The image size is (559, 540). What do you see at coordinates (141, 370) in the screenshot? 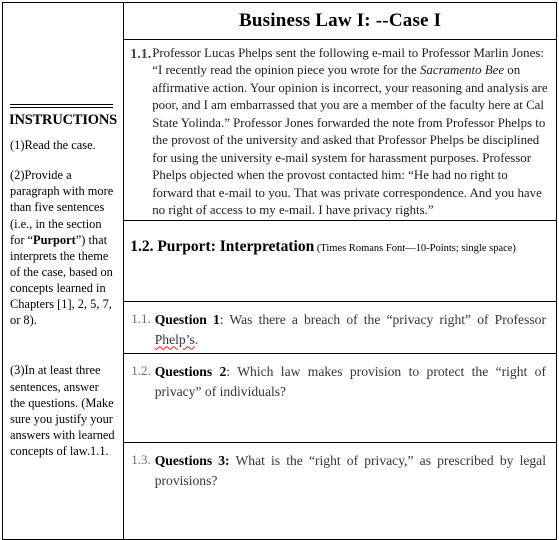
I see `question-2-number: 1.2.` at bounding box center [141, 370].